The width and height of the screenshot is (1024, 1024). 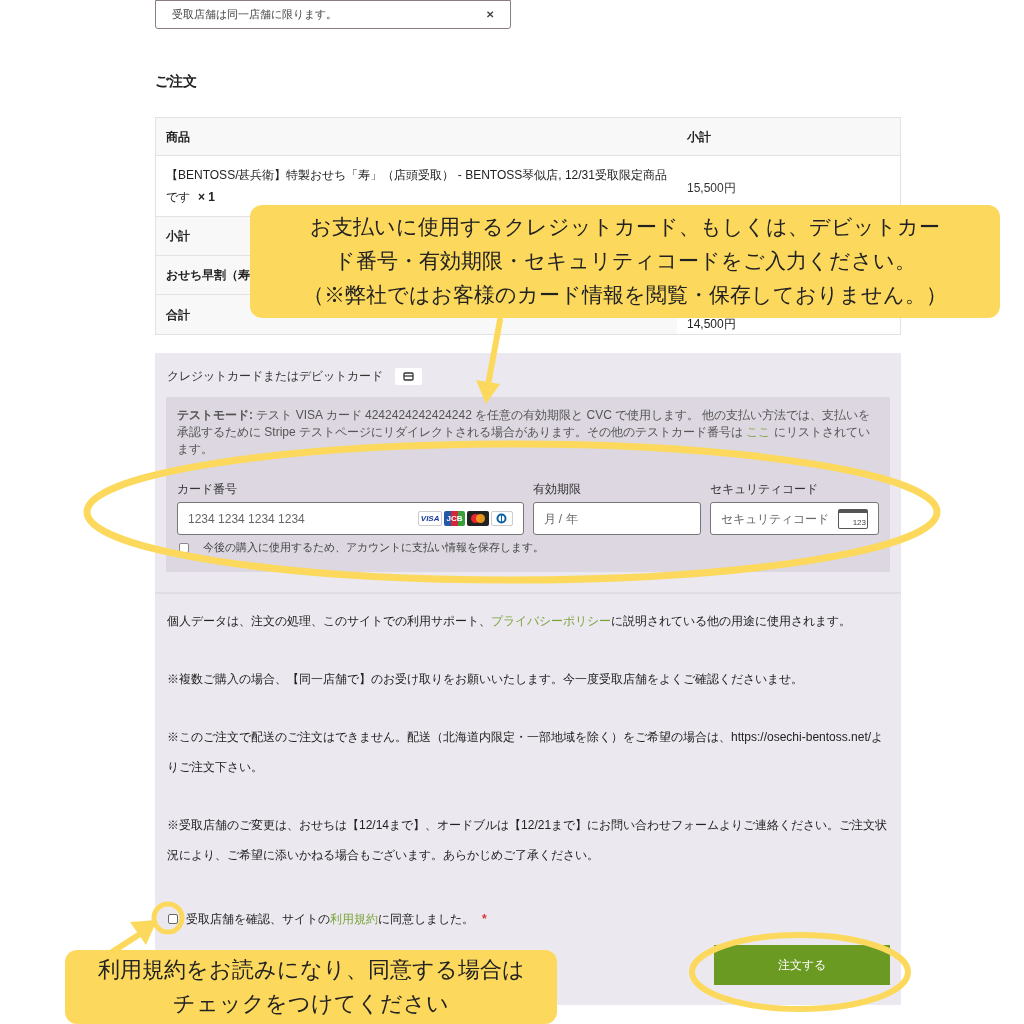 What do you see at coordinates (311, 987) in the screenshot?
I see `callout: 利用規約をお読みになり、同意する場合は チェックをつけてください` at bounding box center [311, 987].